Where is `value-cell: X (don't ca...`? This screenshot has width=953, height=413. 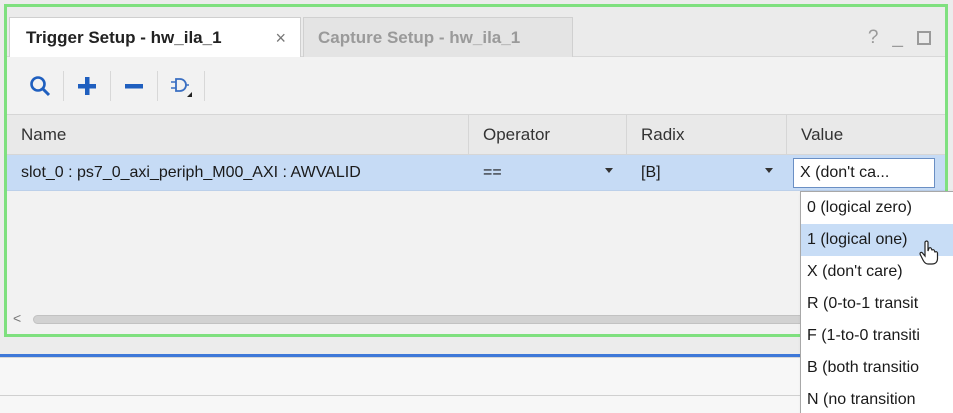 value-cell: X (don't ca... is located at coordinates (866, 172).